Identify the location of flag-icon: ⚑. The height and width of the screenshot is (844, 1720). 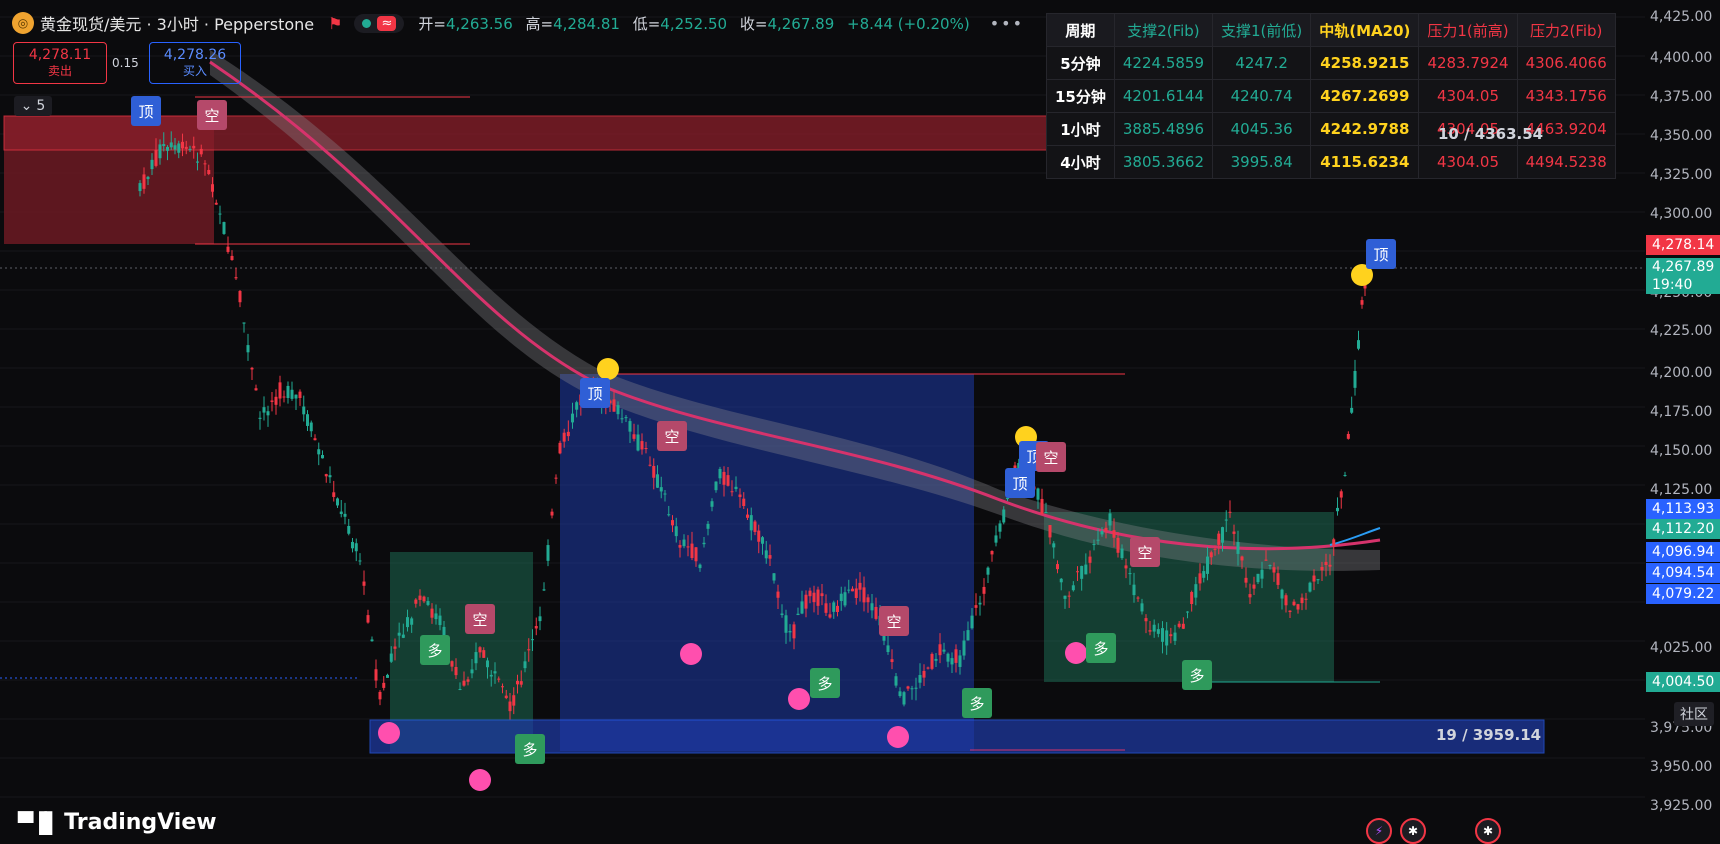
(335, 23).